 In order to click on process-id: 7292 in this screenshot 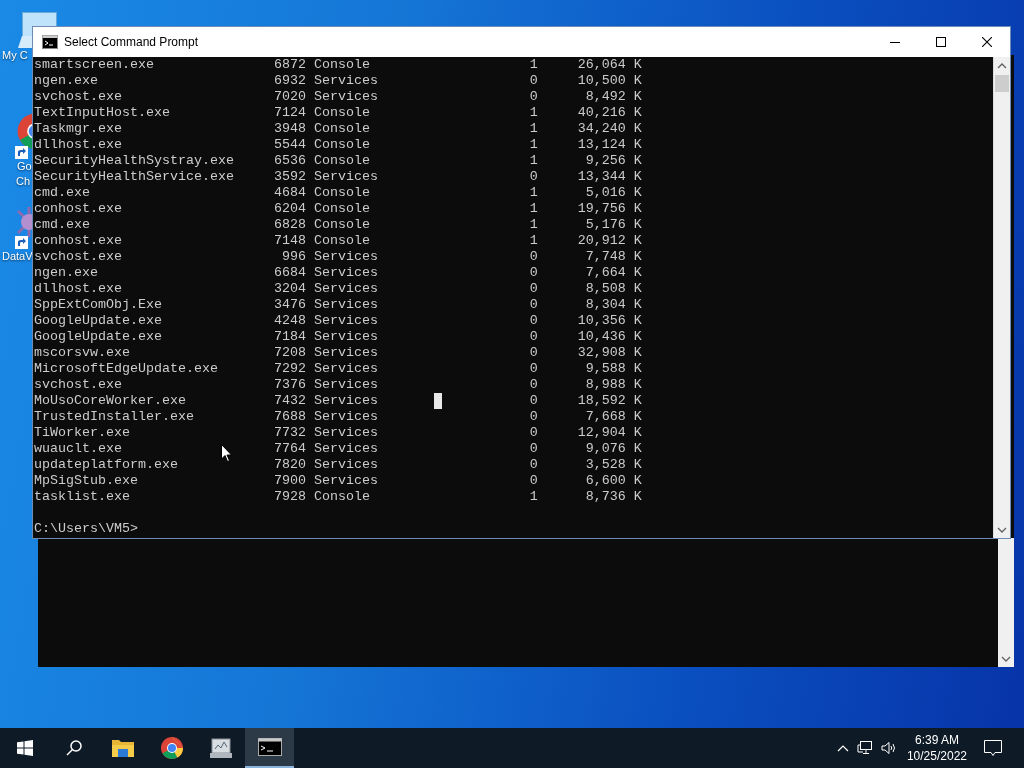, I will do `click(289, 369)`.